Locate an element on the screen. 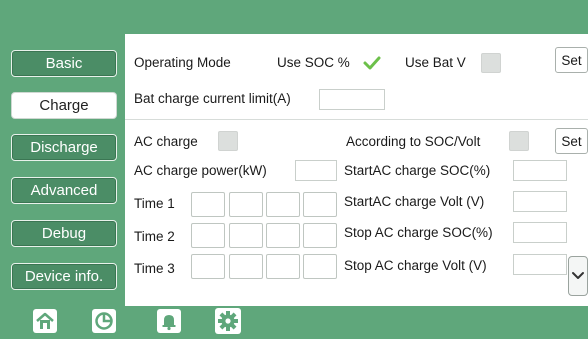 This screenshot has height=339, width=588. according-to-soc-volt-checkbox is located at coordinates (519, 141).